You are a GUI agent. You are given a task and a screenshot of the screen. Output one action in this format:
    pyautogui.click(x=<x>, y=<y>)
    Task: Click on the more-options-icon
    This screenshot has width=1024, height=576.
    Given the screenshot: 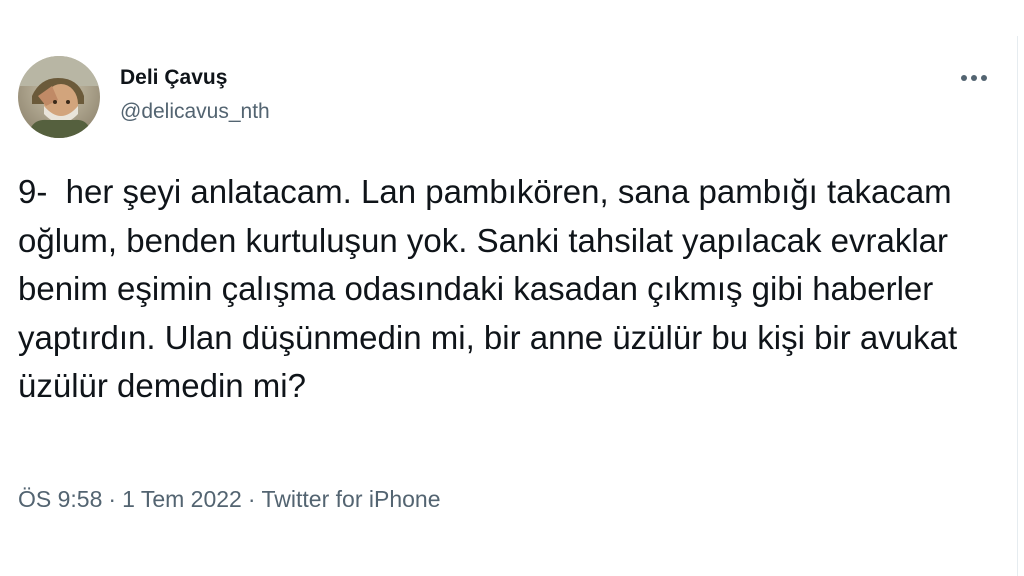 What is the action you would take?
    pyautogui.click(x=974, y=78)
    